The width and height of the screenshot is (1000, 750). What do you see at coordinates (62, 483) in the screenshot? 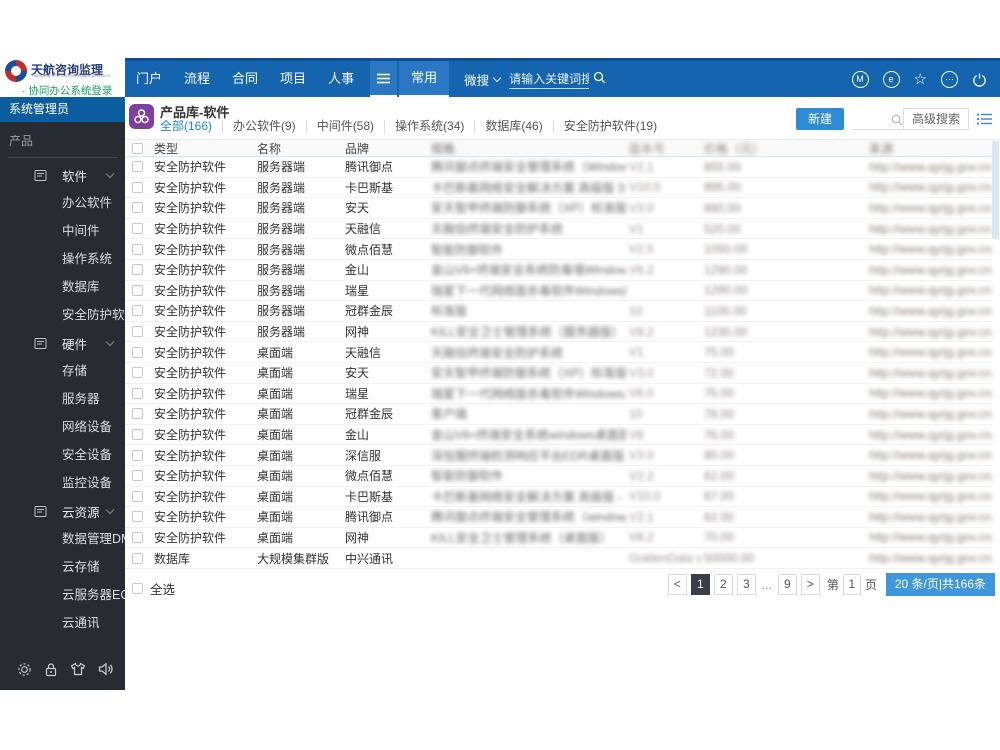
I see `sidebar-item-监控设备: 监控设备` at bounding box center [62, 483].